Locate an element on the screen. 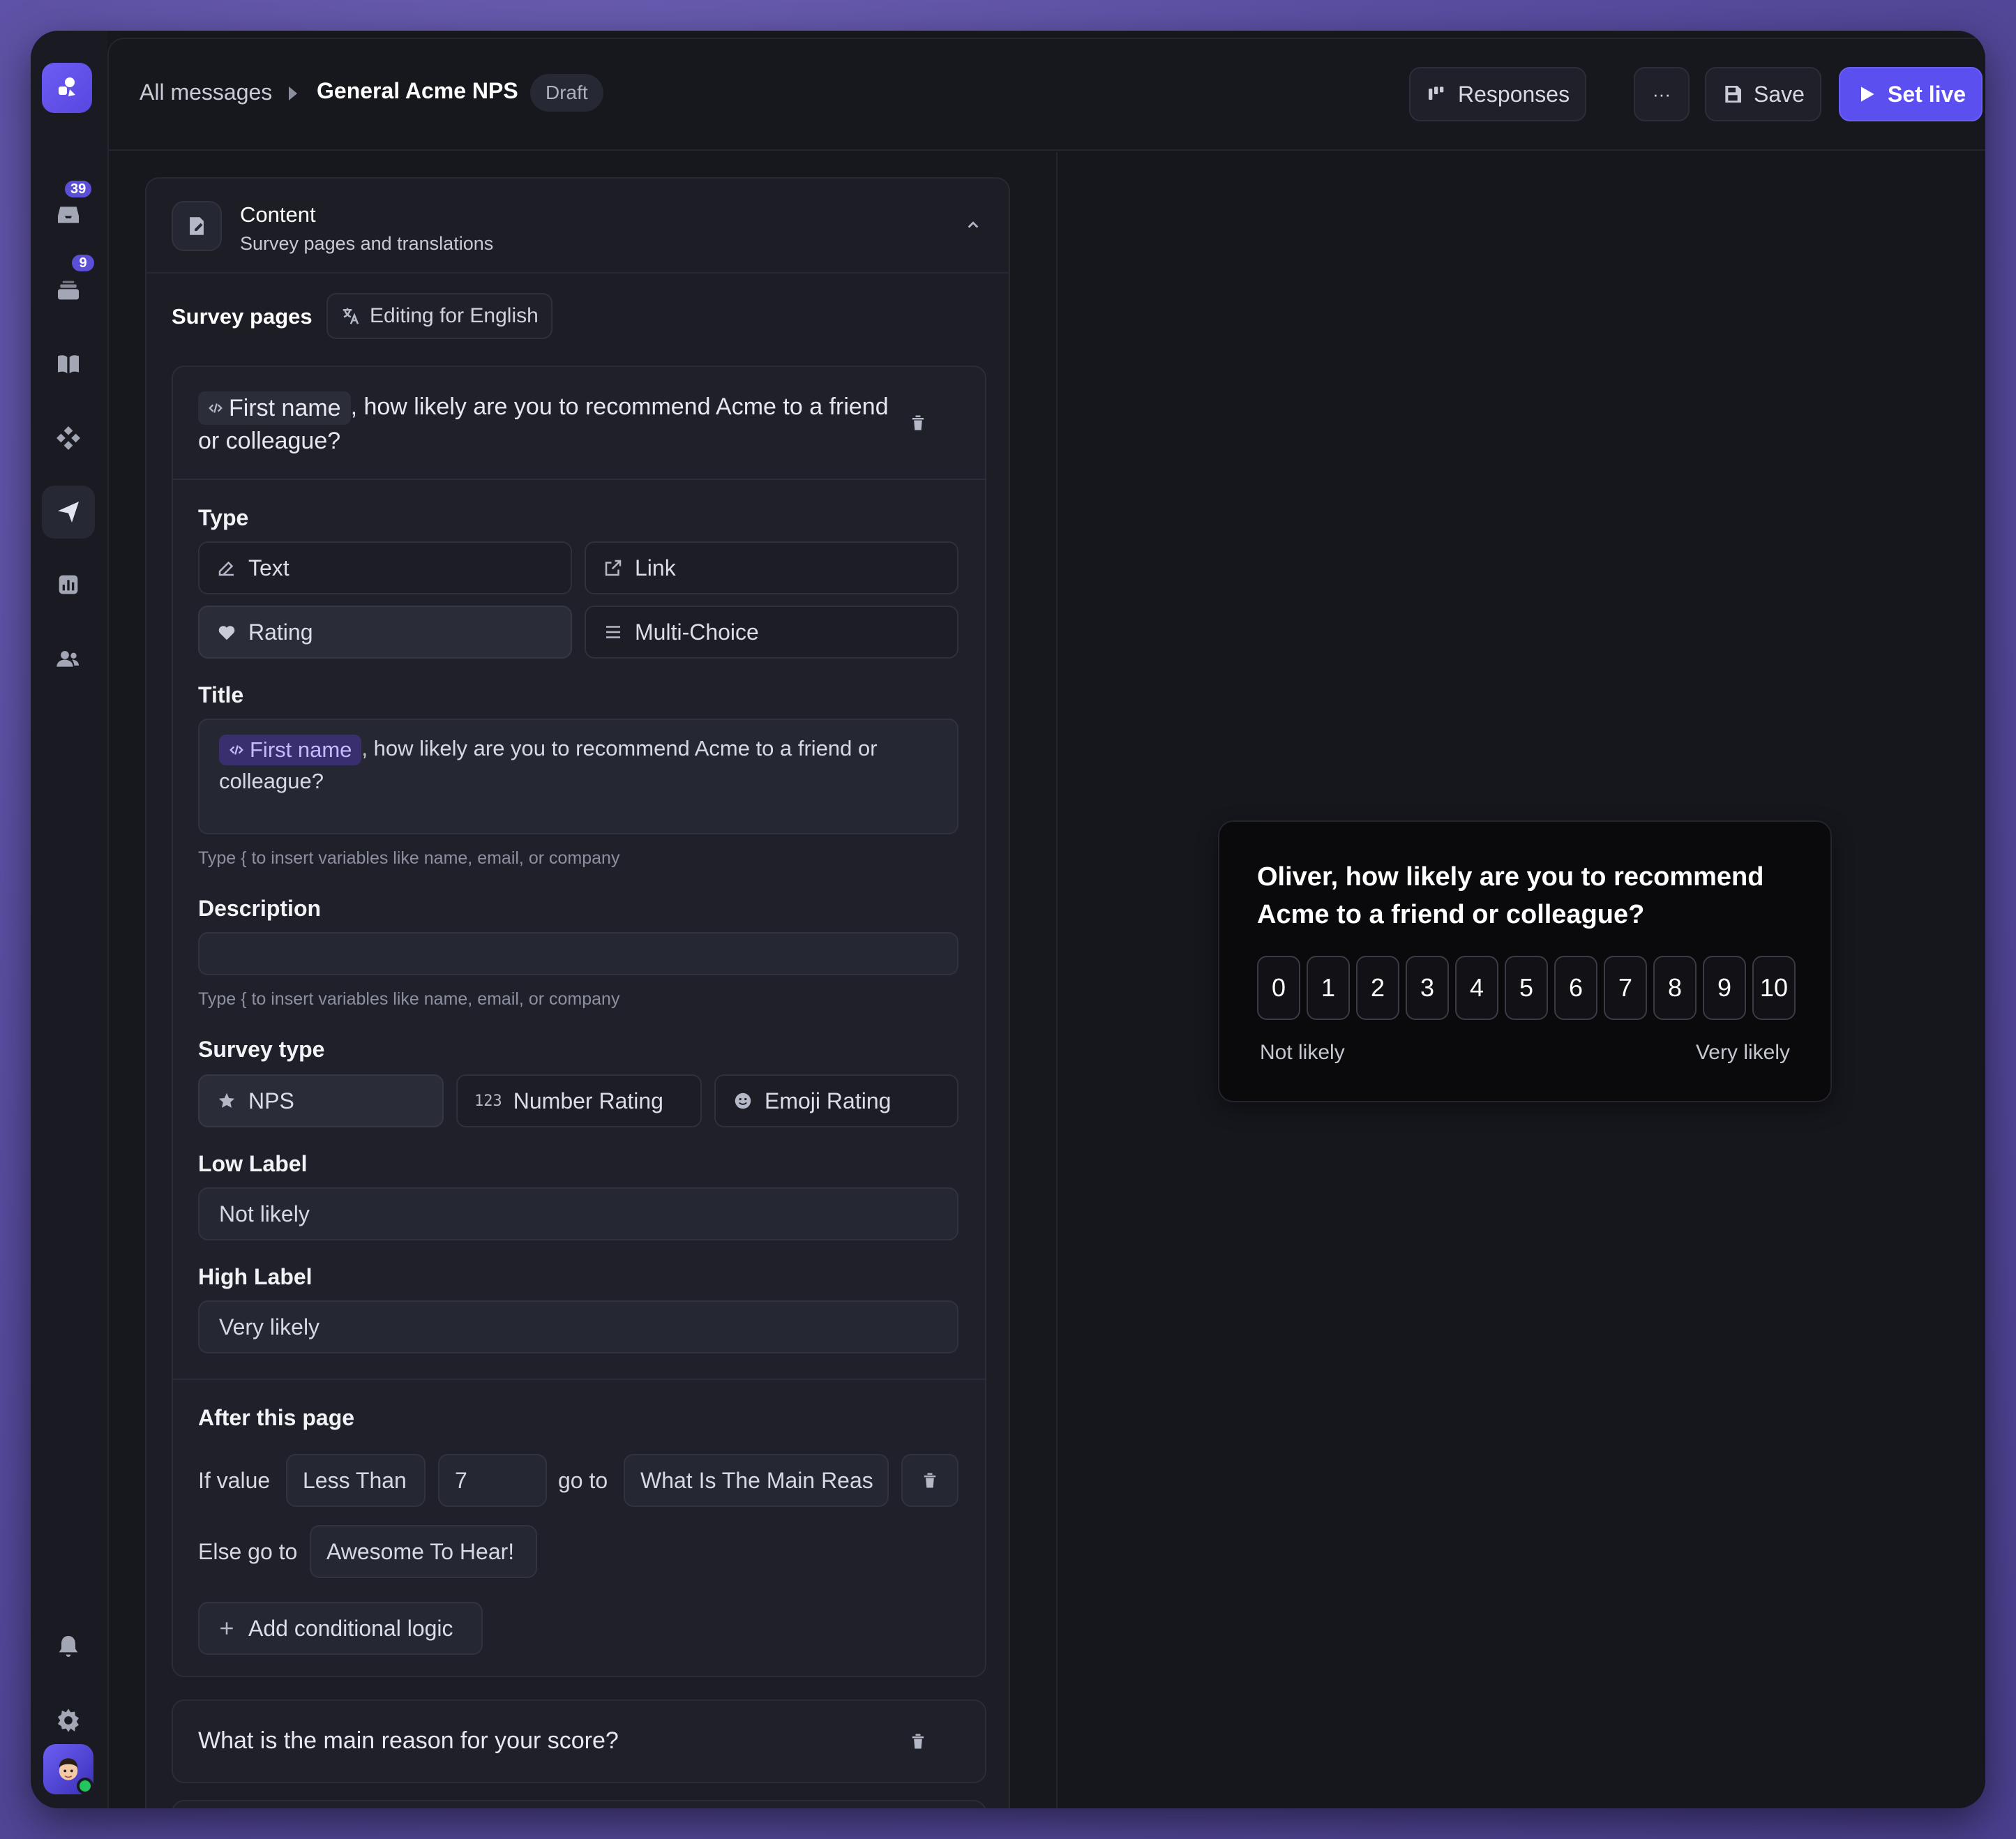 The width and height of the screenshot is (2016, 1839). type-option-link-label: Link is located at coordinates (655, 567).